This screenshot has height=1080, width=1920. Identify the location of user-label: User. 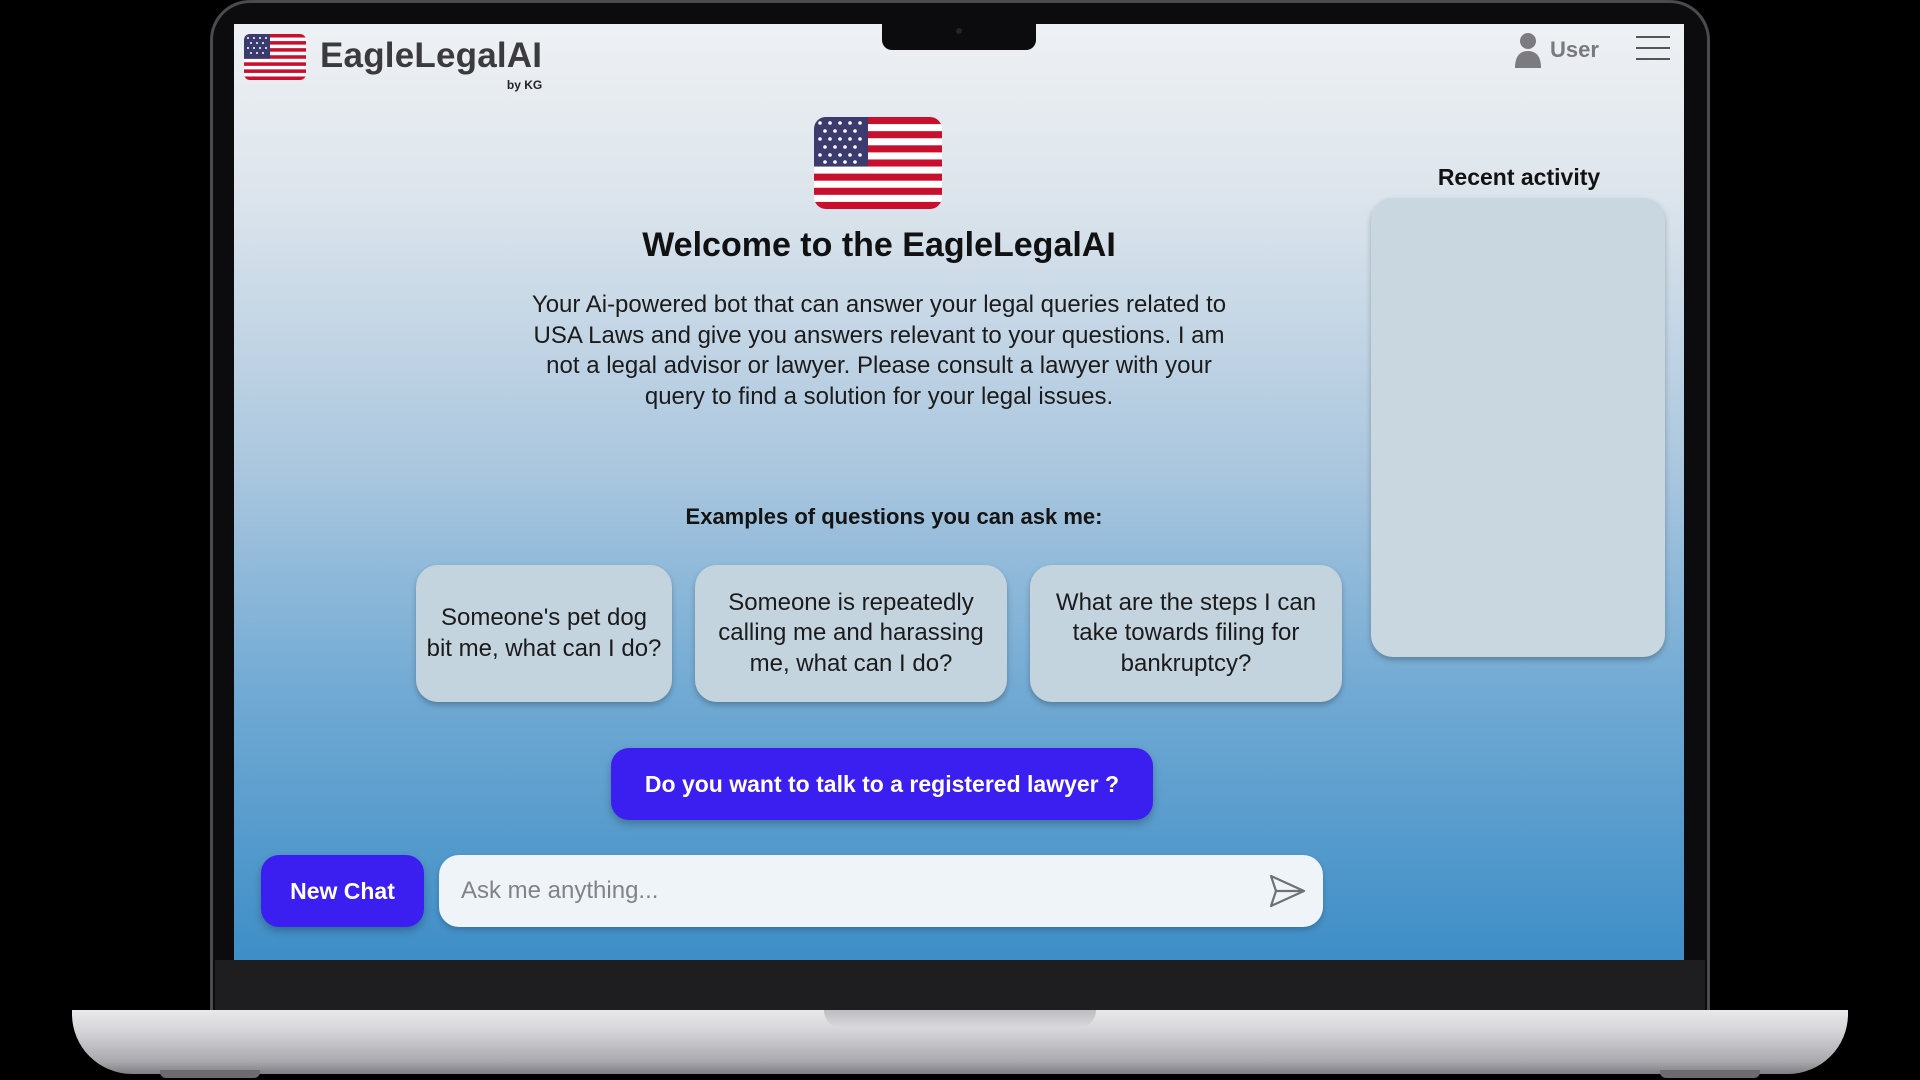
(1574, 49).